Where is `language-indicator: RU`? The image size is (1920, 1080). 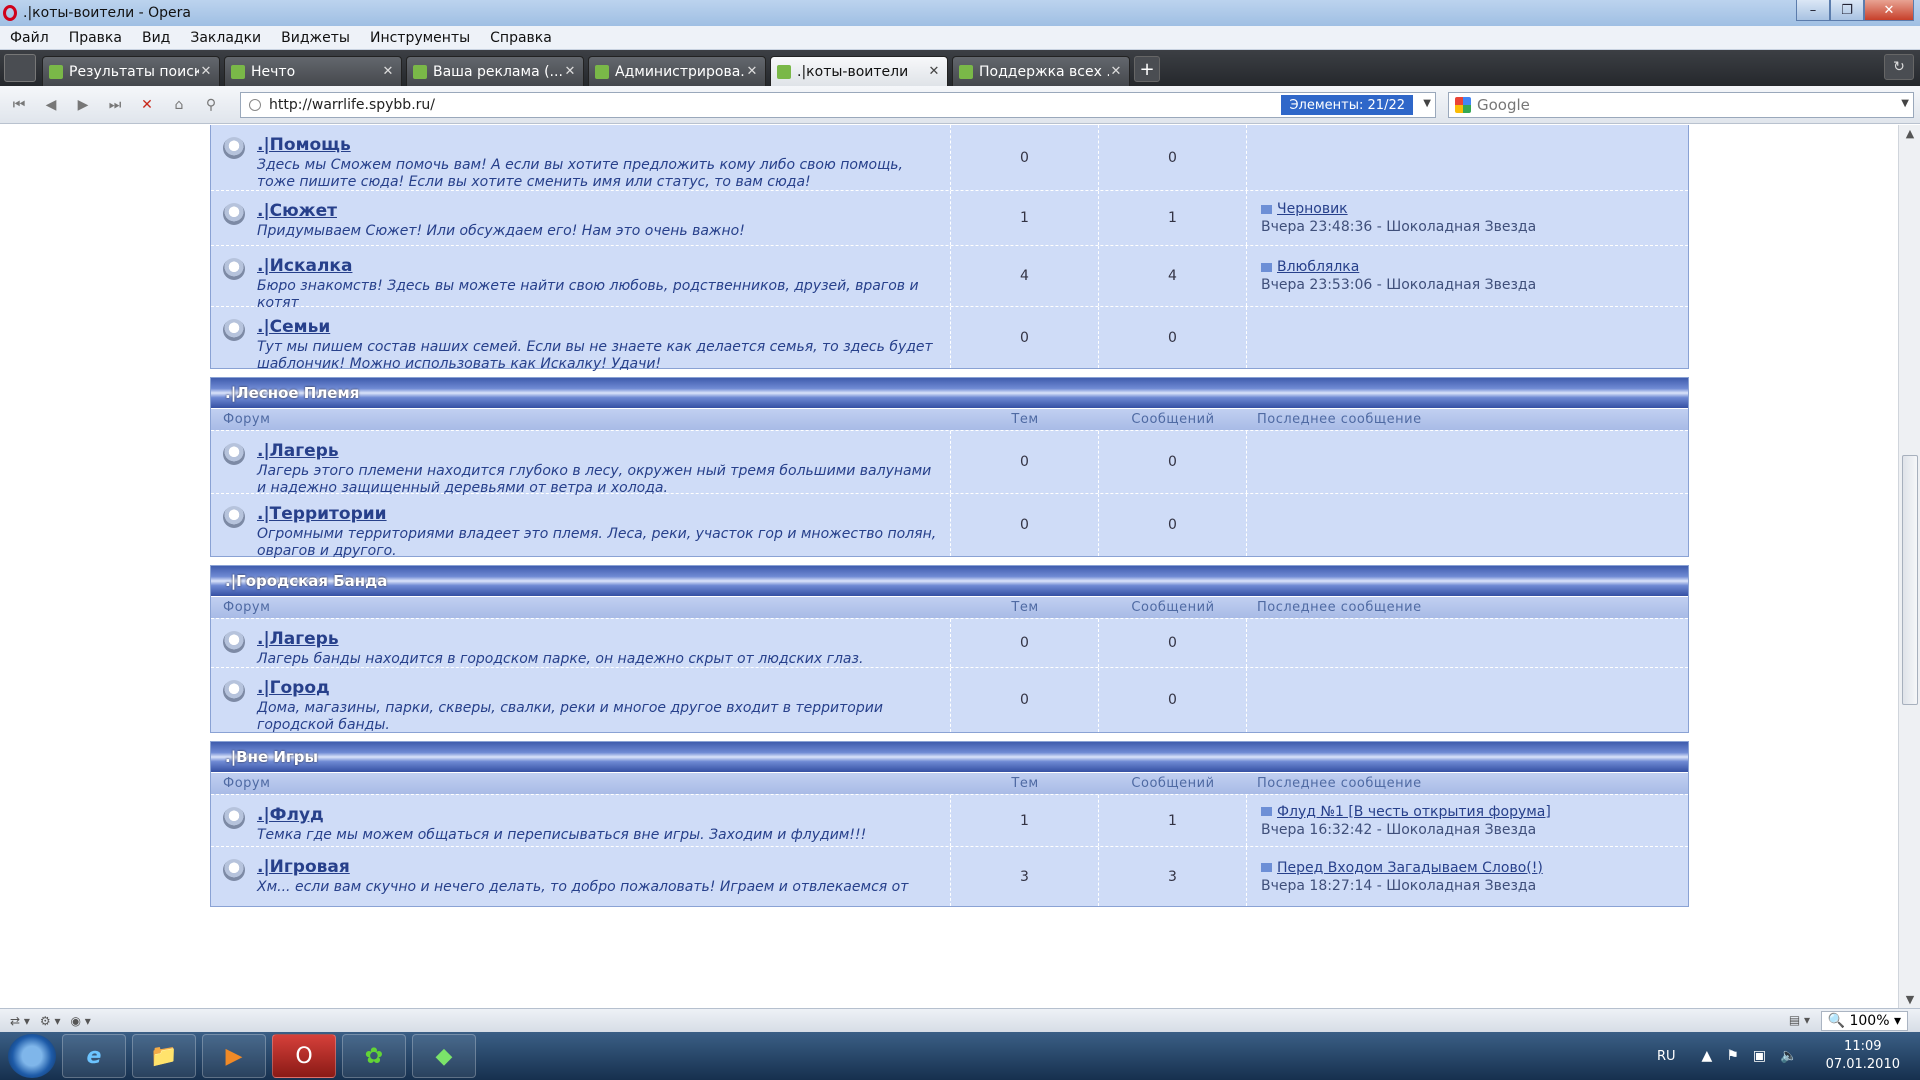
language-indicator: RU is located at coordinates (1666, 1056).